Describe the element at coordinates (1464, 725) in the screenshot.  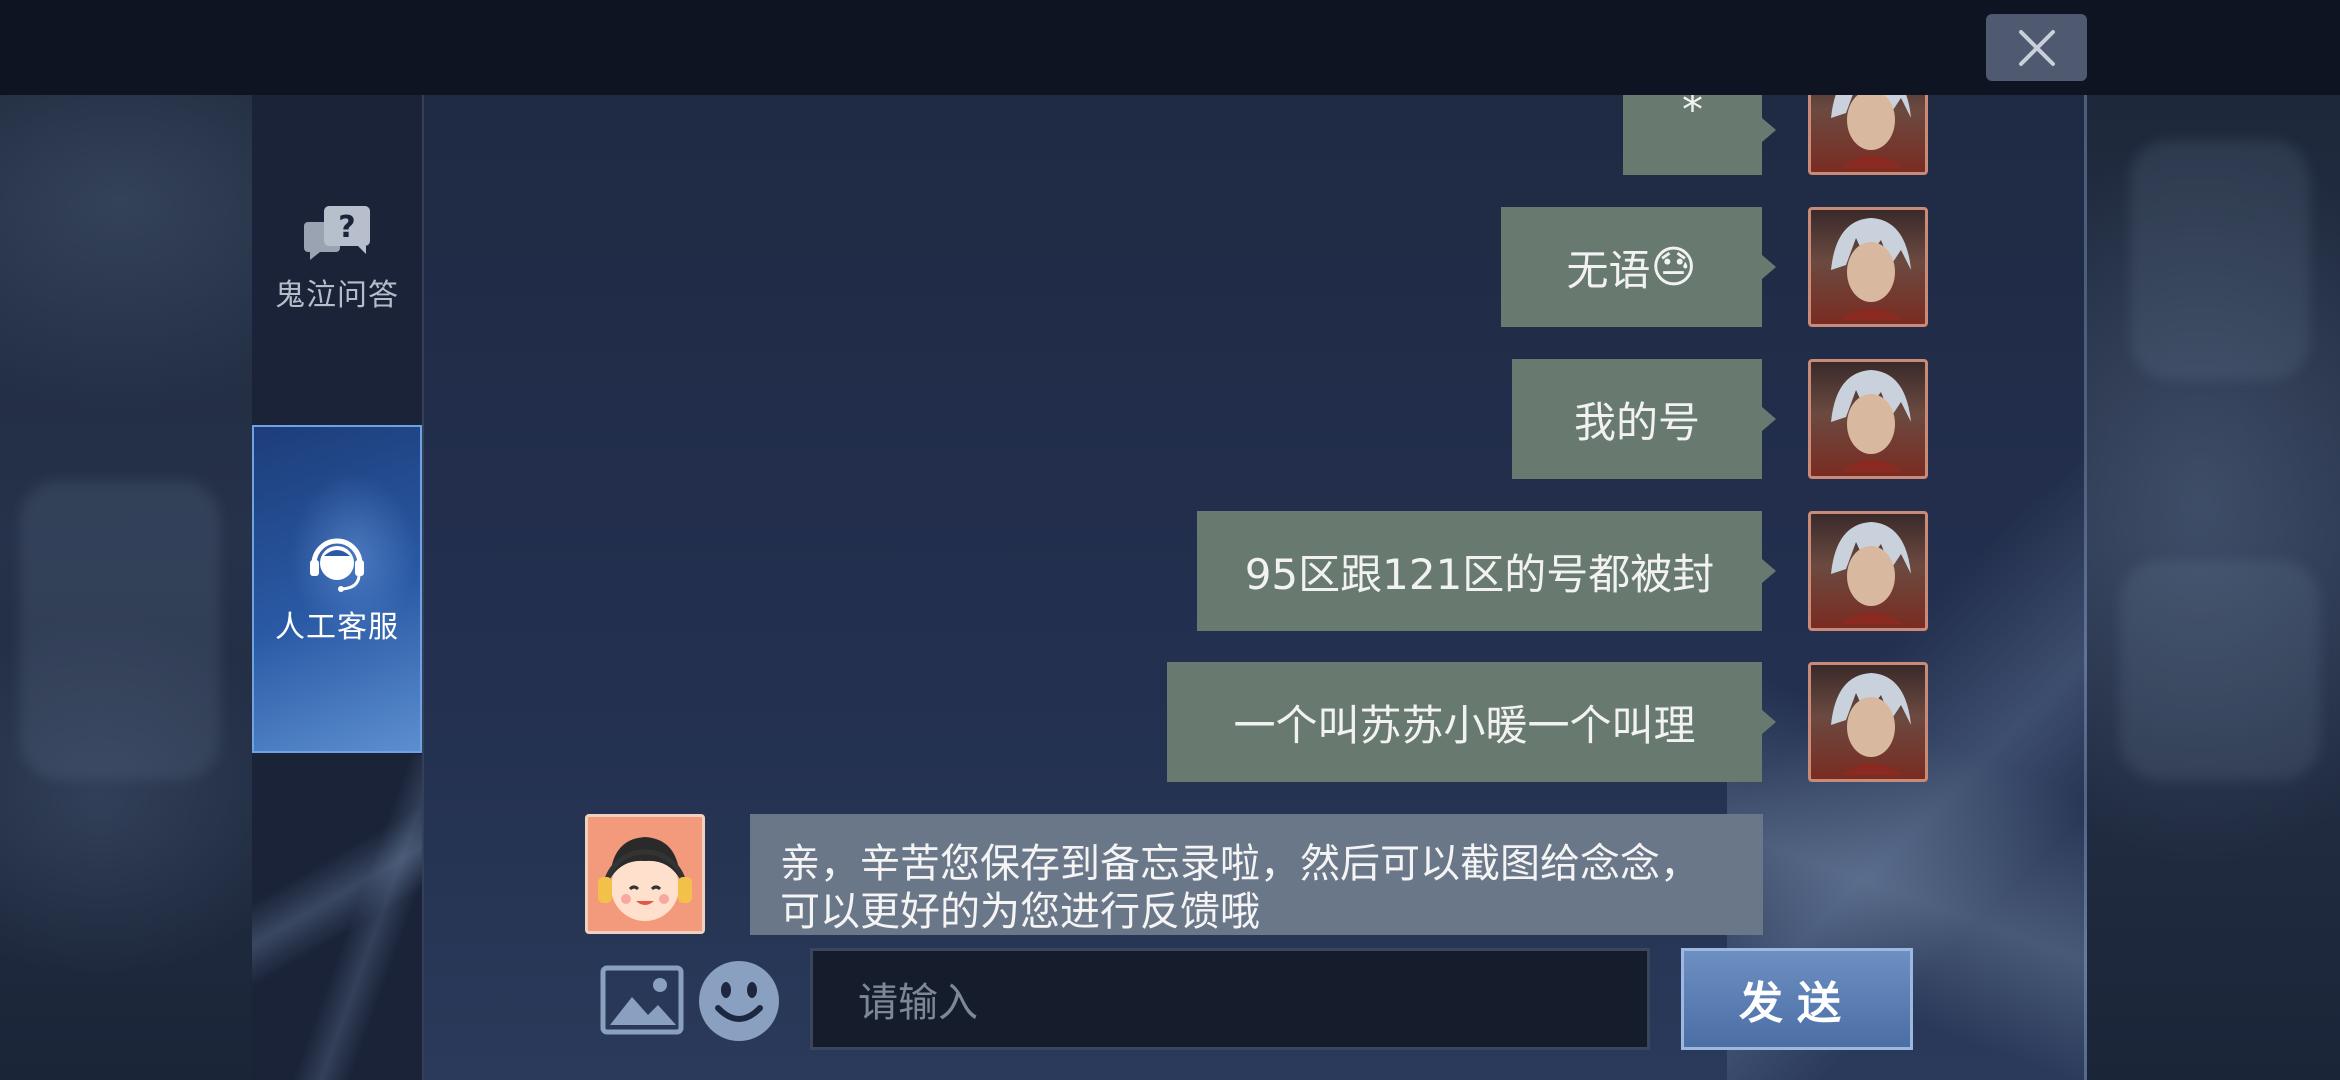
I see `message-text: 一个叫苏苏小暖一个叫理` at that location.